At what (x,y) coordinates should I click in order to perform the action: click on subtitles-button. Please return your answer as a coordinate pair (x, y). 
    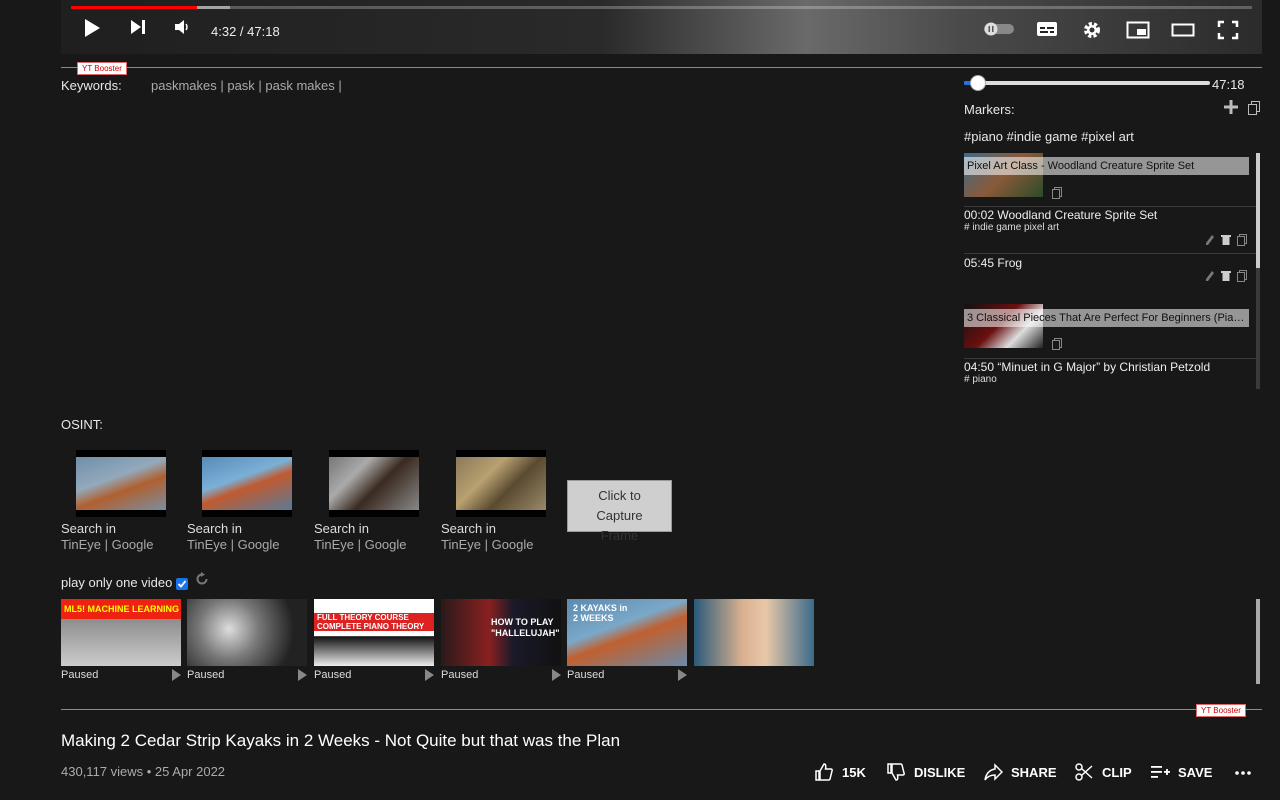
    Looking at the image, I should click on (1047, 29).